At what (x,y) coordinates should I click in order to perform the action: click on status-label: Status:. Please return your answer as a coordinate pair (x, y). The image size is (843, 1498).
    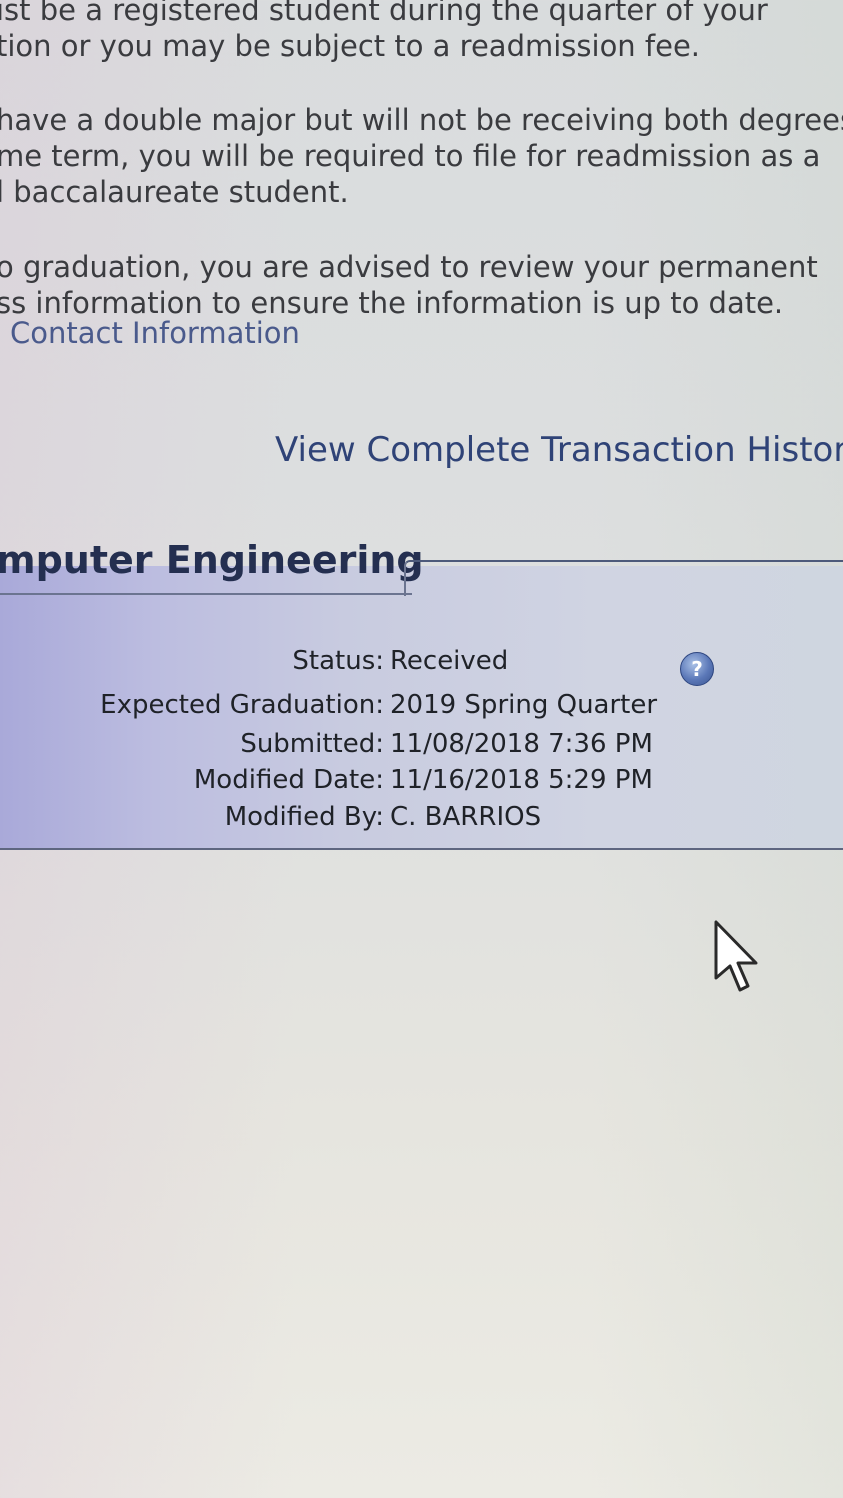
    Looking at the image, I should click on (338, 661).